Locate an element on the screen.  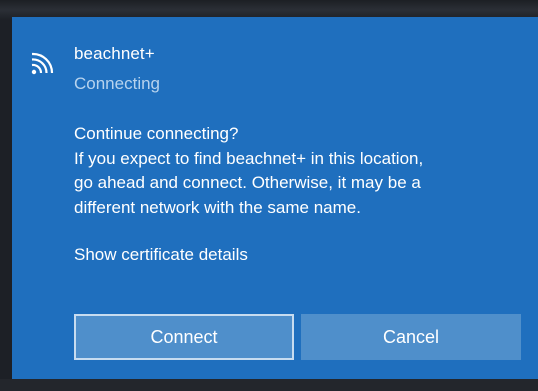
wifi-signal-icon is located at coordinates (43, 63).